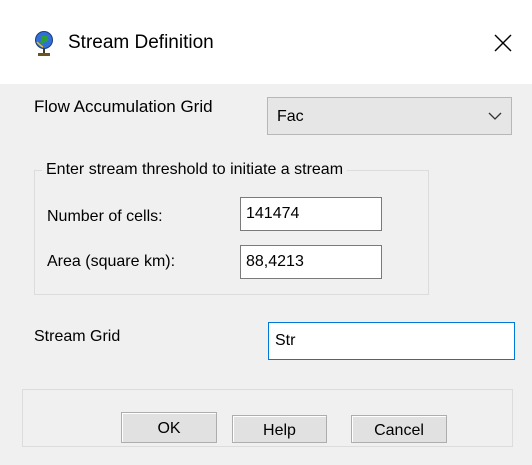  I want to click on ok-button: OK, so click(169, 427).